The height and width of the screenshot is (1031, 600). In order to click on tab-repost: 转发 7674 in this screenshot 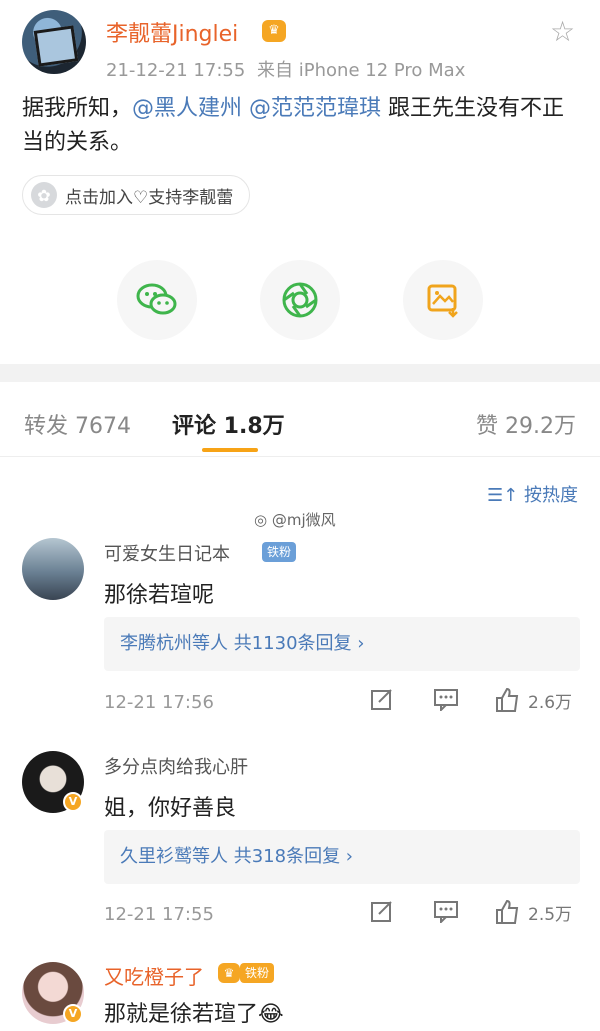, I will do `click(77, 424)`.